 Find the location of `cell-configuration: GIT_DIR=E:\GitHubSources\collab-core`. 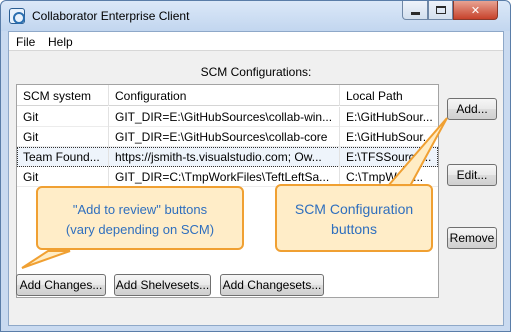

cell-configuration: GIT_DIR=E:\GitHubSources\collab-core is located at coordinates (223, 137).